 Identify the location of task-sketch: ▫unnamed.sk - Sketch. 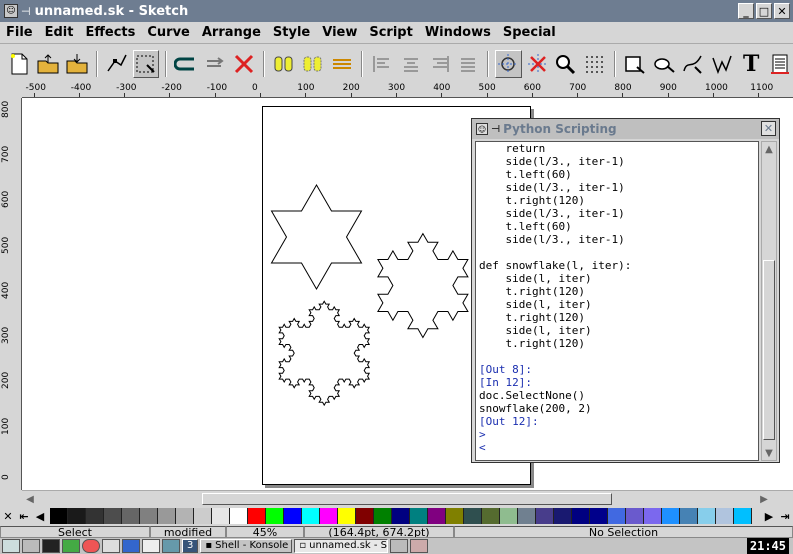
(341, 546).